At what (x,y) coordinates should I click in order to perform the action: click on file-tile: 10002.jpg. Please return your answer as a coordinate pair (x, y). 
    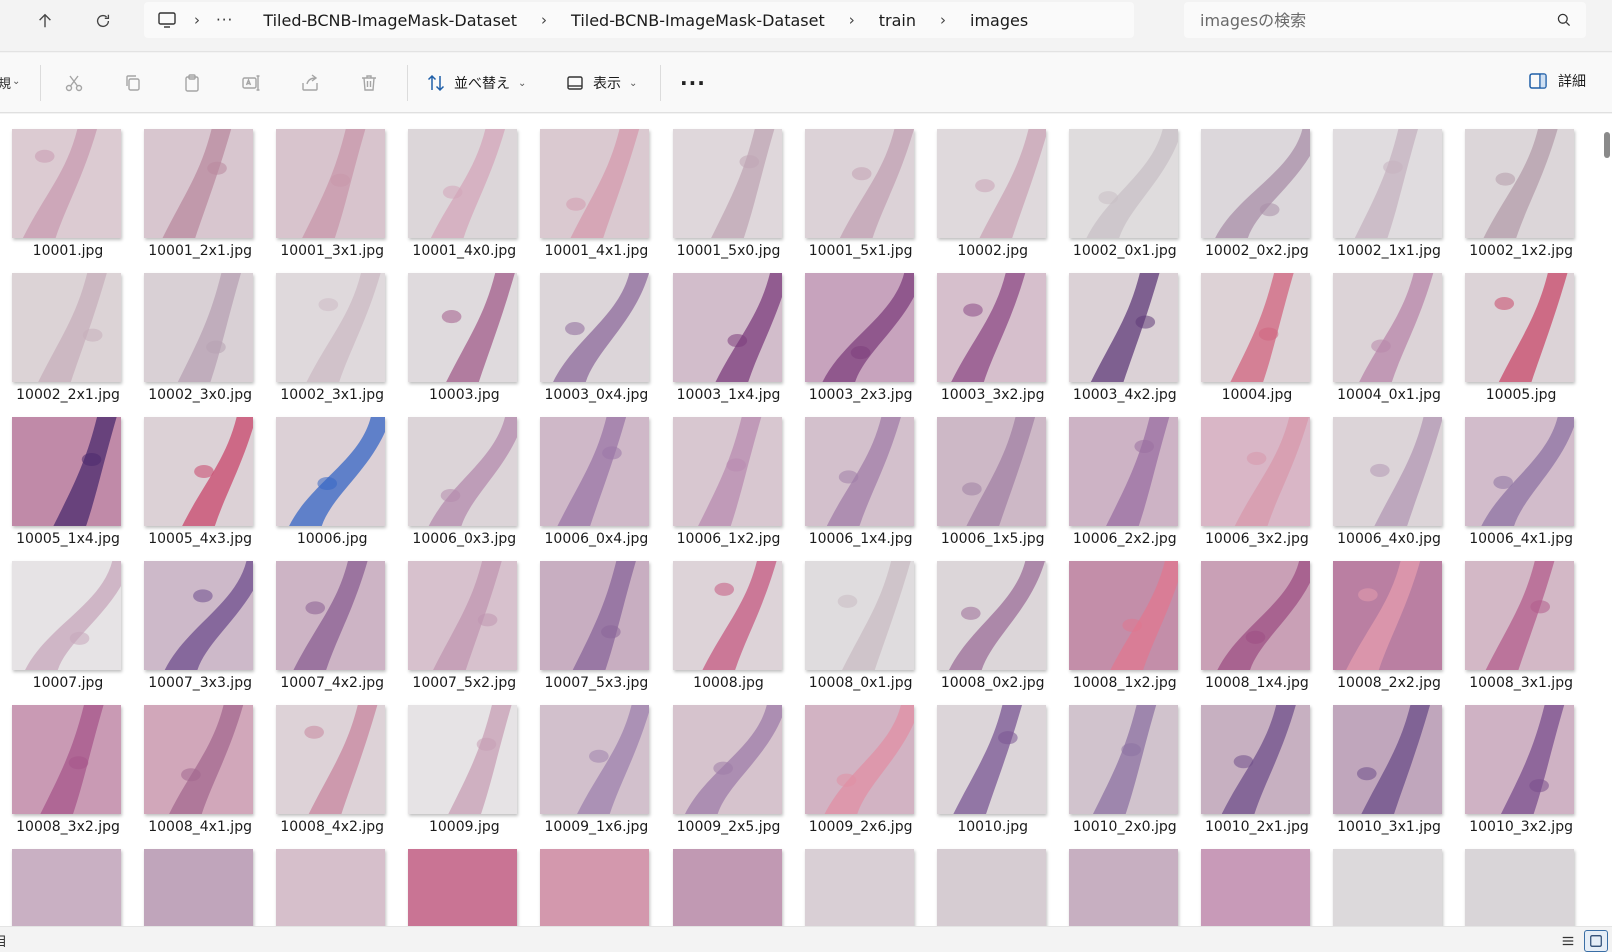
    Looking at the image, I should click on (991, 186).